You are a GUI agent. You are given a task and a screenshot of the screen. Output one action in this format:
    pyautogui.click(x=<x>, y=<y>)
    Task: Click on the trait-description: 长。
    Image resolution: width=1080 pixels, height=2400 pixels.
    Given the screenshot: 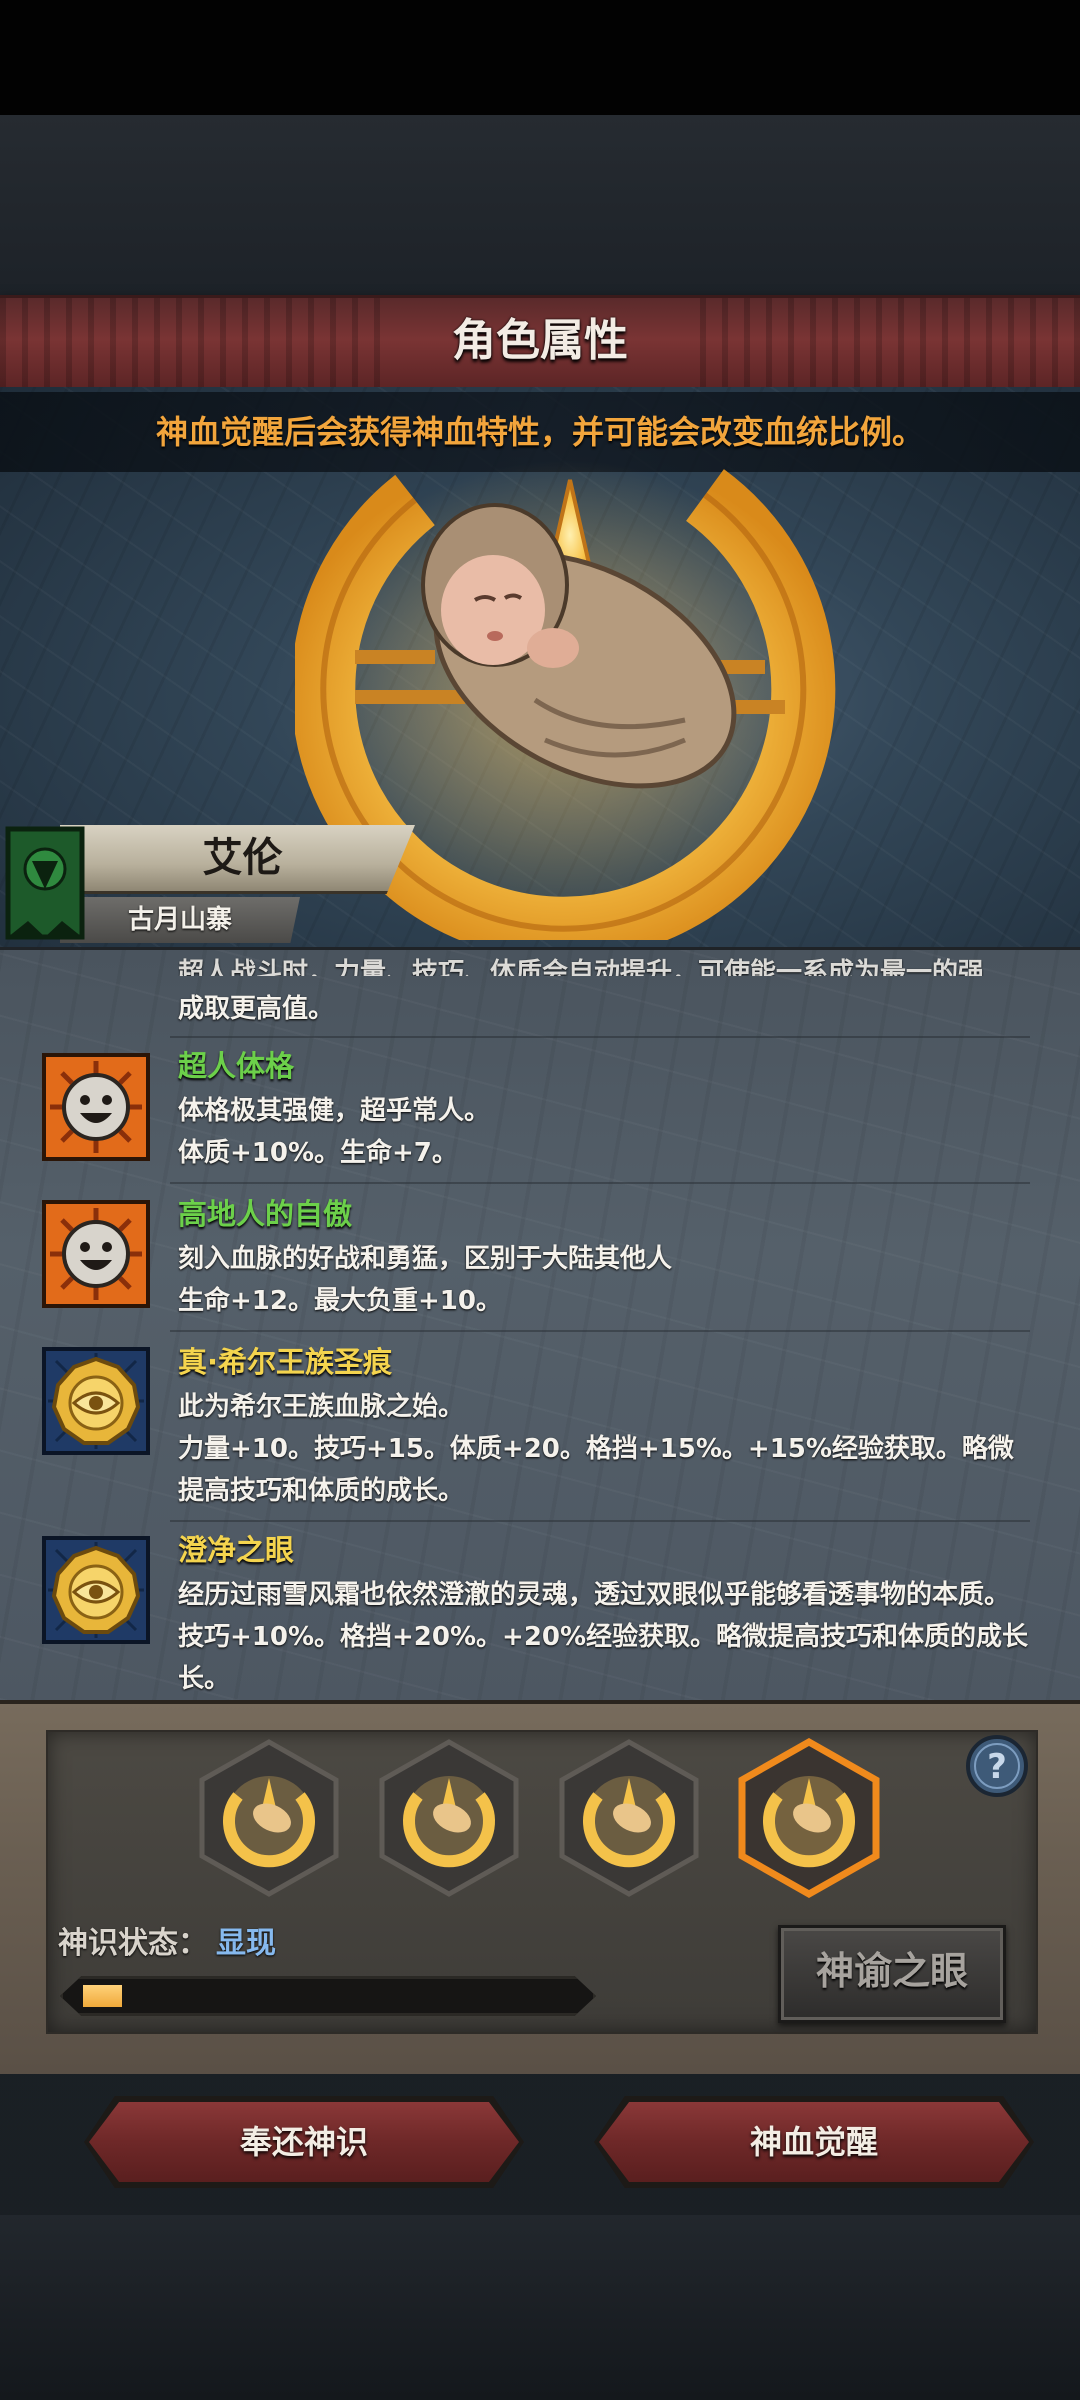 What is the action you would take?
    pyautogui.click(x=204, y=1679)
    